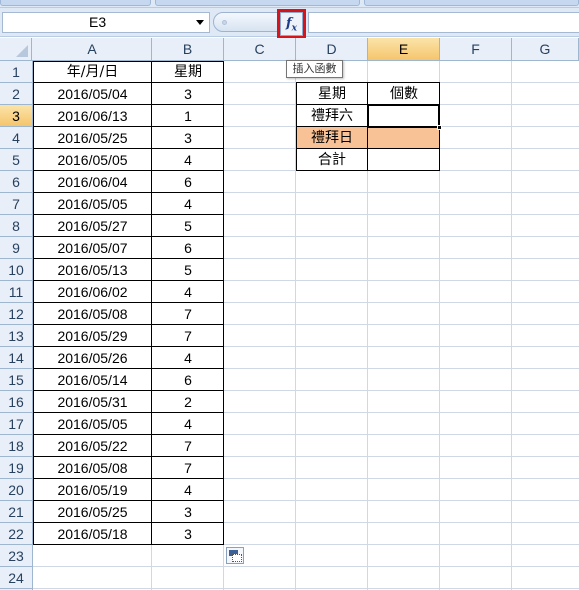 This screenshot has width=579, height=590. I want to click on row-header-15: 15, so click(16, 380).